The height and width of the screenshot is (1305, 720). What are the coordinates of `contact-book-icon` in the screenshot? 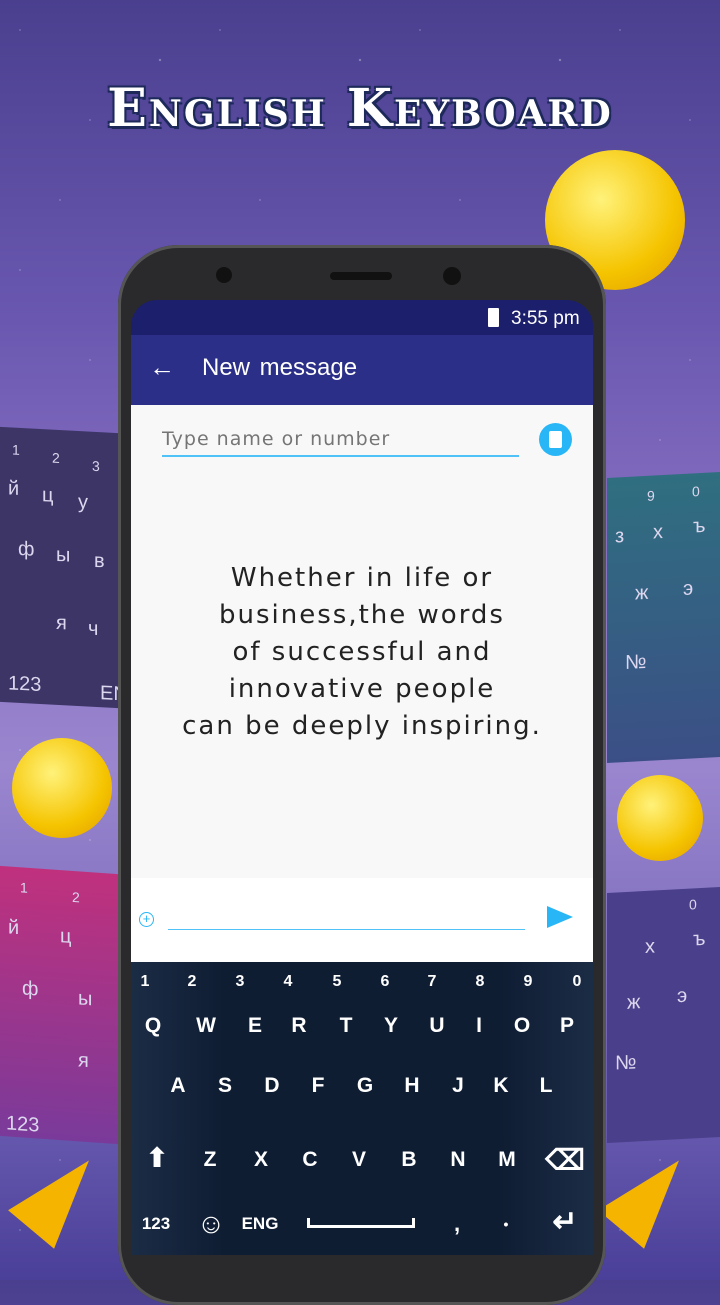 It's located at (555, 439).